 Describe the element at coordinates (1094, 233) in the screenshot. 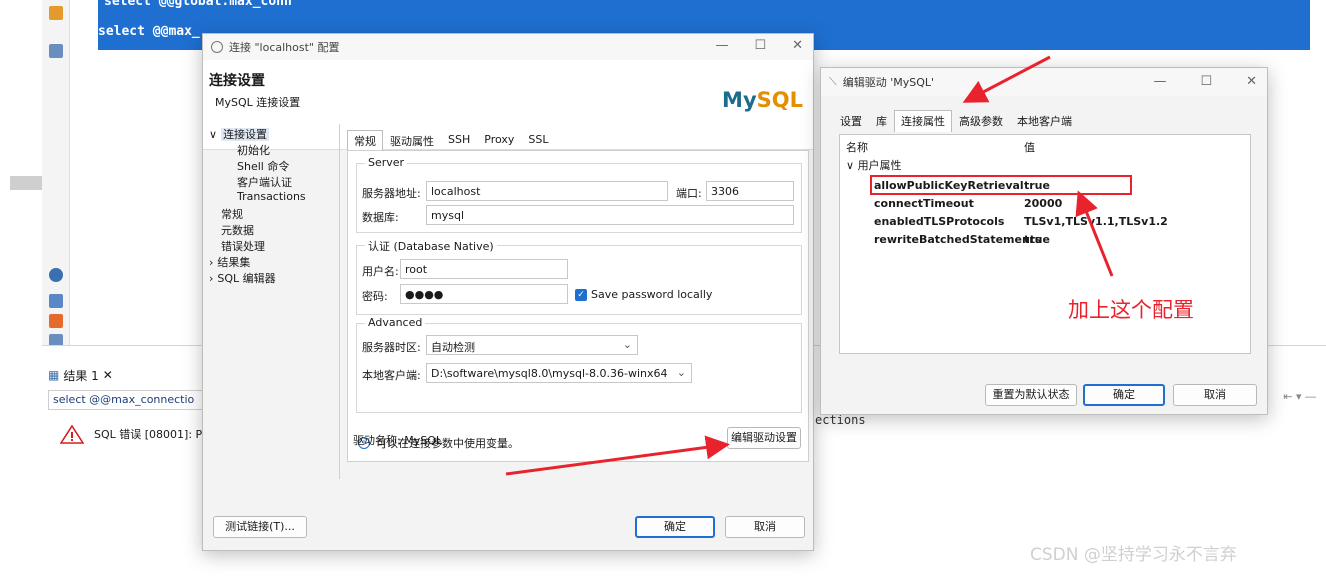

I see `arrow-to-property` at that location.